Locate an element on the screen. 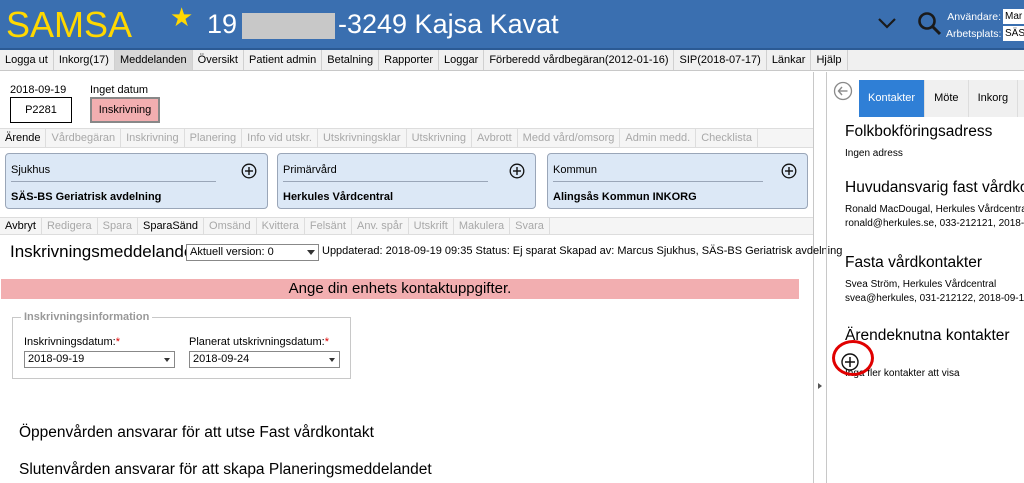 Image resolution: width=1024 pixels, height=483 pixels. admission-date-select: 2018-09-19 is located at coordinates (99, 359).